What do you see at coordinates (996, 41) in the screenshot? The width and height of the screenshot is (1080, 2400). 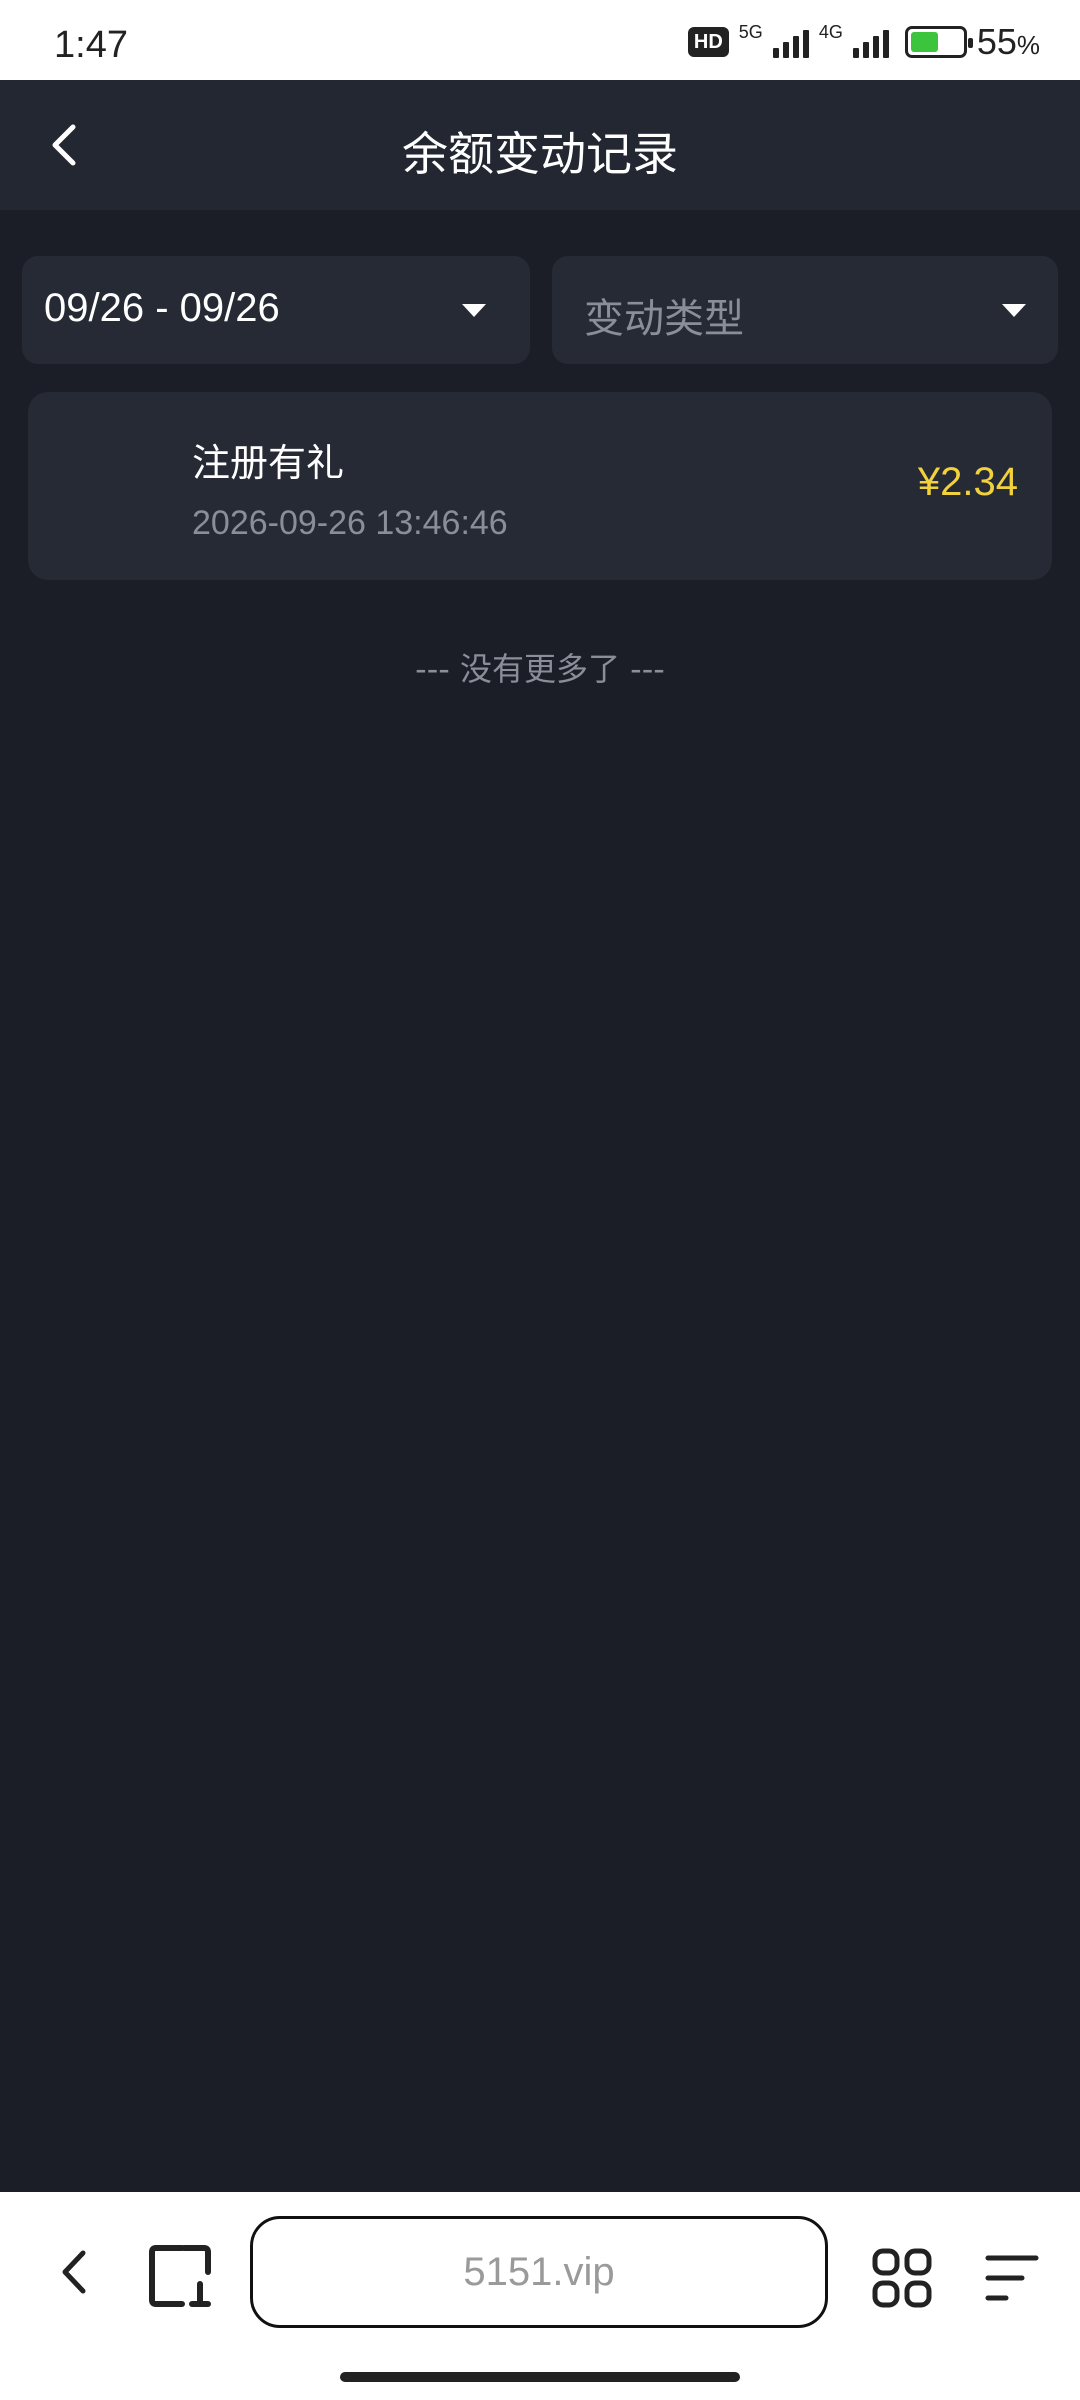 I see `battery-percent-value: 55` at bounding box center [996, 41].